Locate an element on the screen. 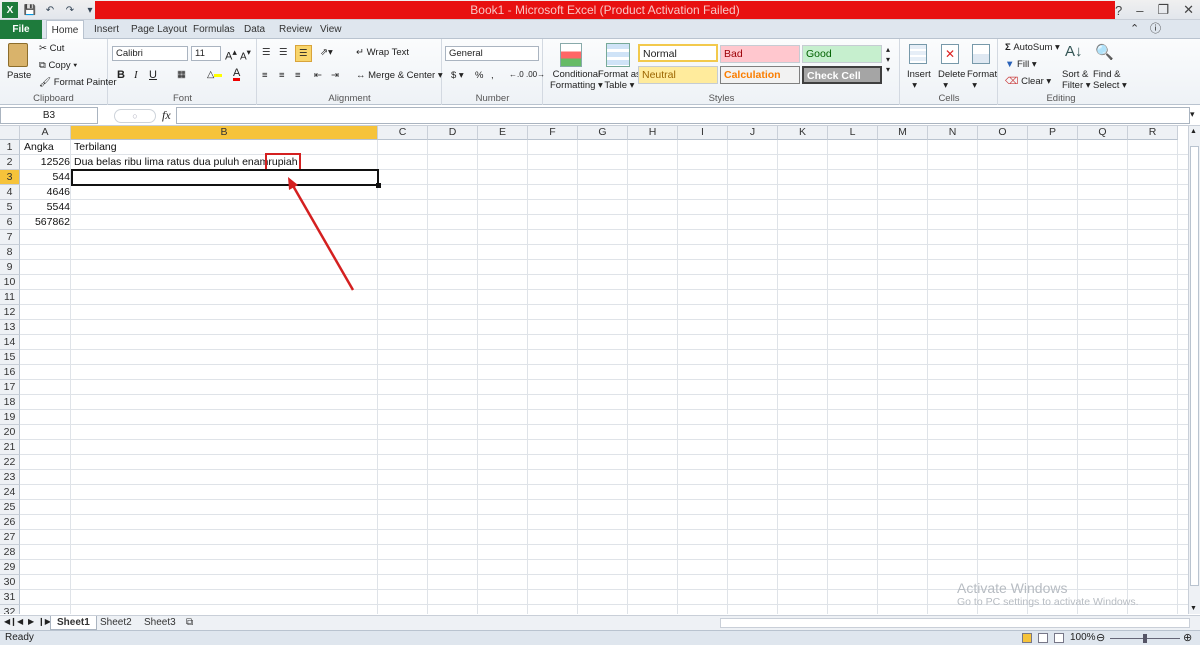 This screenshot has width=1200, height=645. align-middle-icon: ☰ is located at coordinates (283, 52).